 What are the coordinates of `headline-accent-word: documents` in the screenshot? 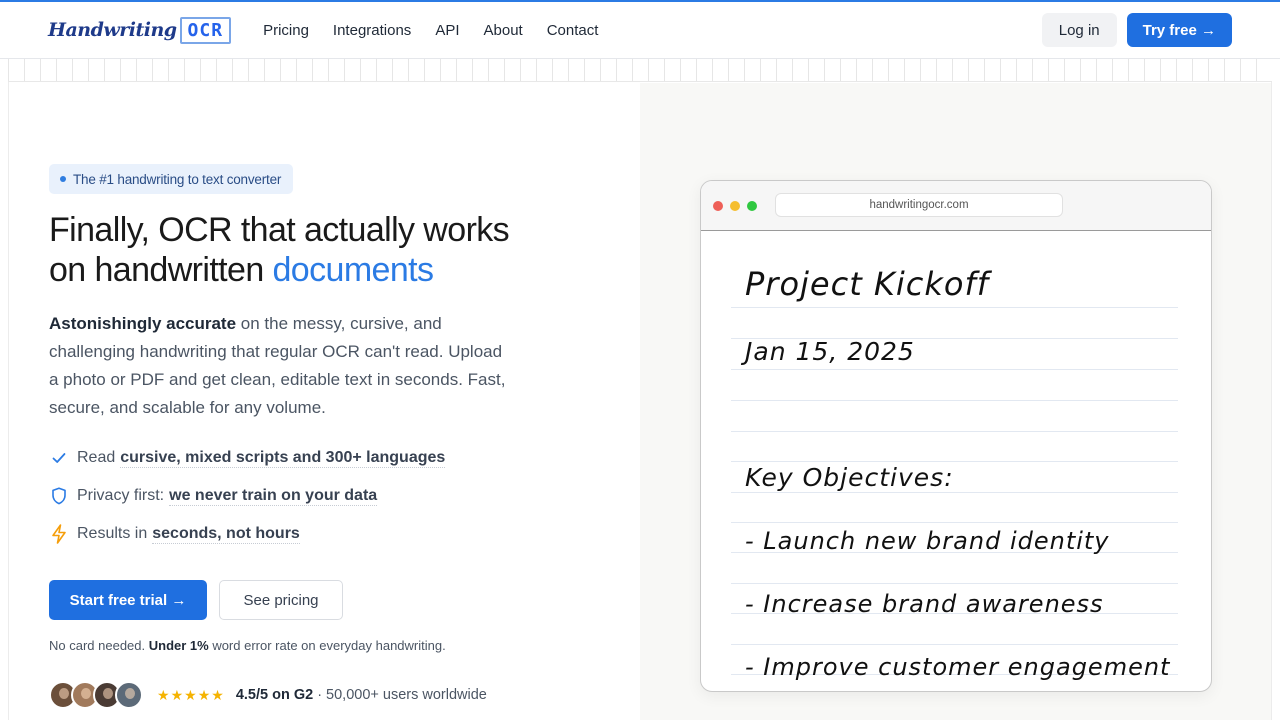 It's located at (353, 270).